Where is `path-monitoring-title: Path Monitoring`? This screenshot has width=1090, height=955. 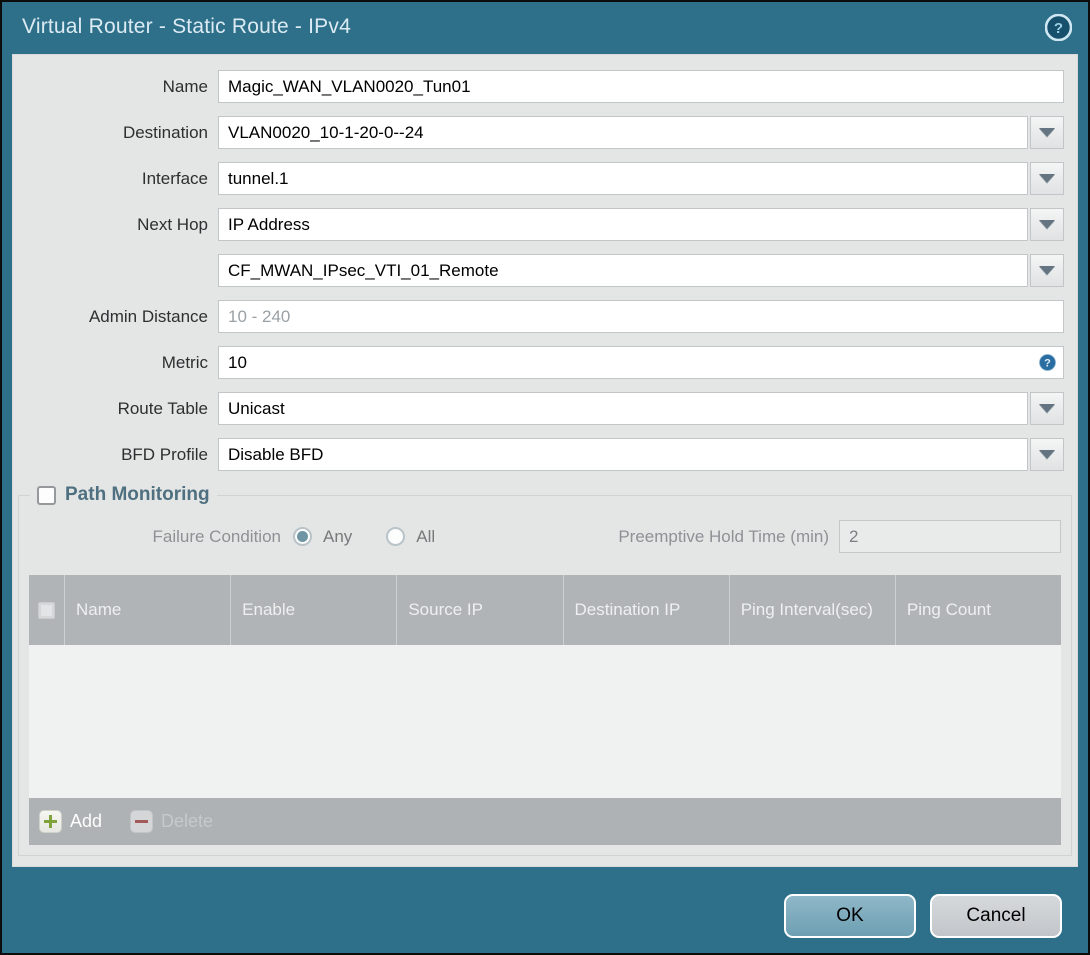 path-monitoring-title: Path Monitoring is located at coordinates (137, 494).